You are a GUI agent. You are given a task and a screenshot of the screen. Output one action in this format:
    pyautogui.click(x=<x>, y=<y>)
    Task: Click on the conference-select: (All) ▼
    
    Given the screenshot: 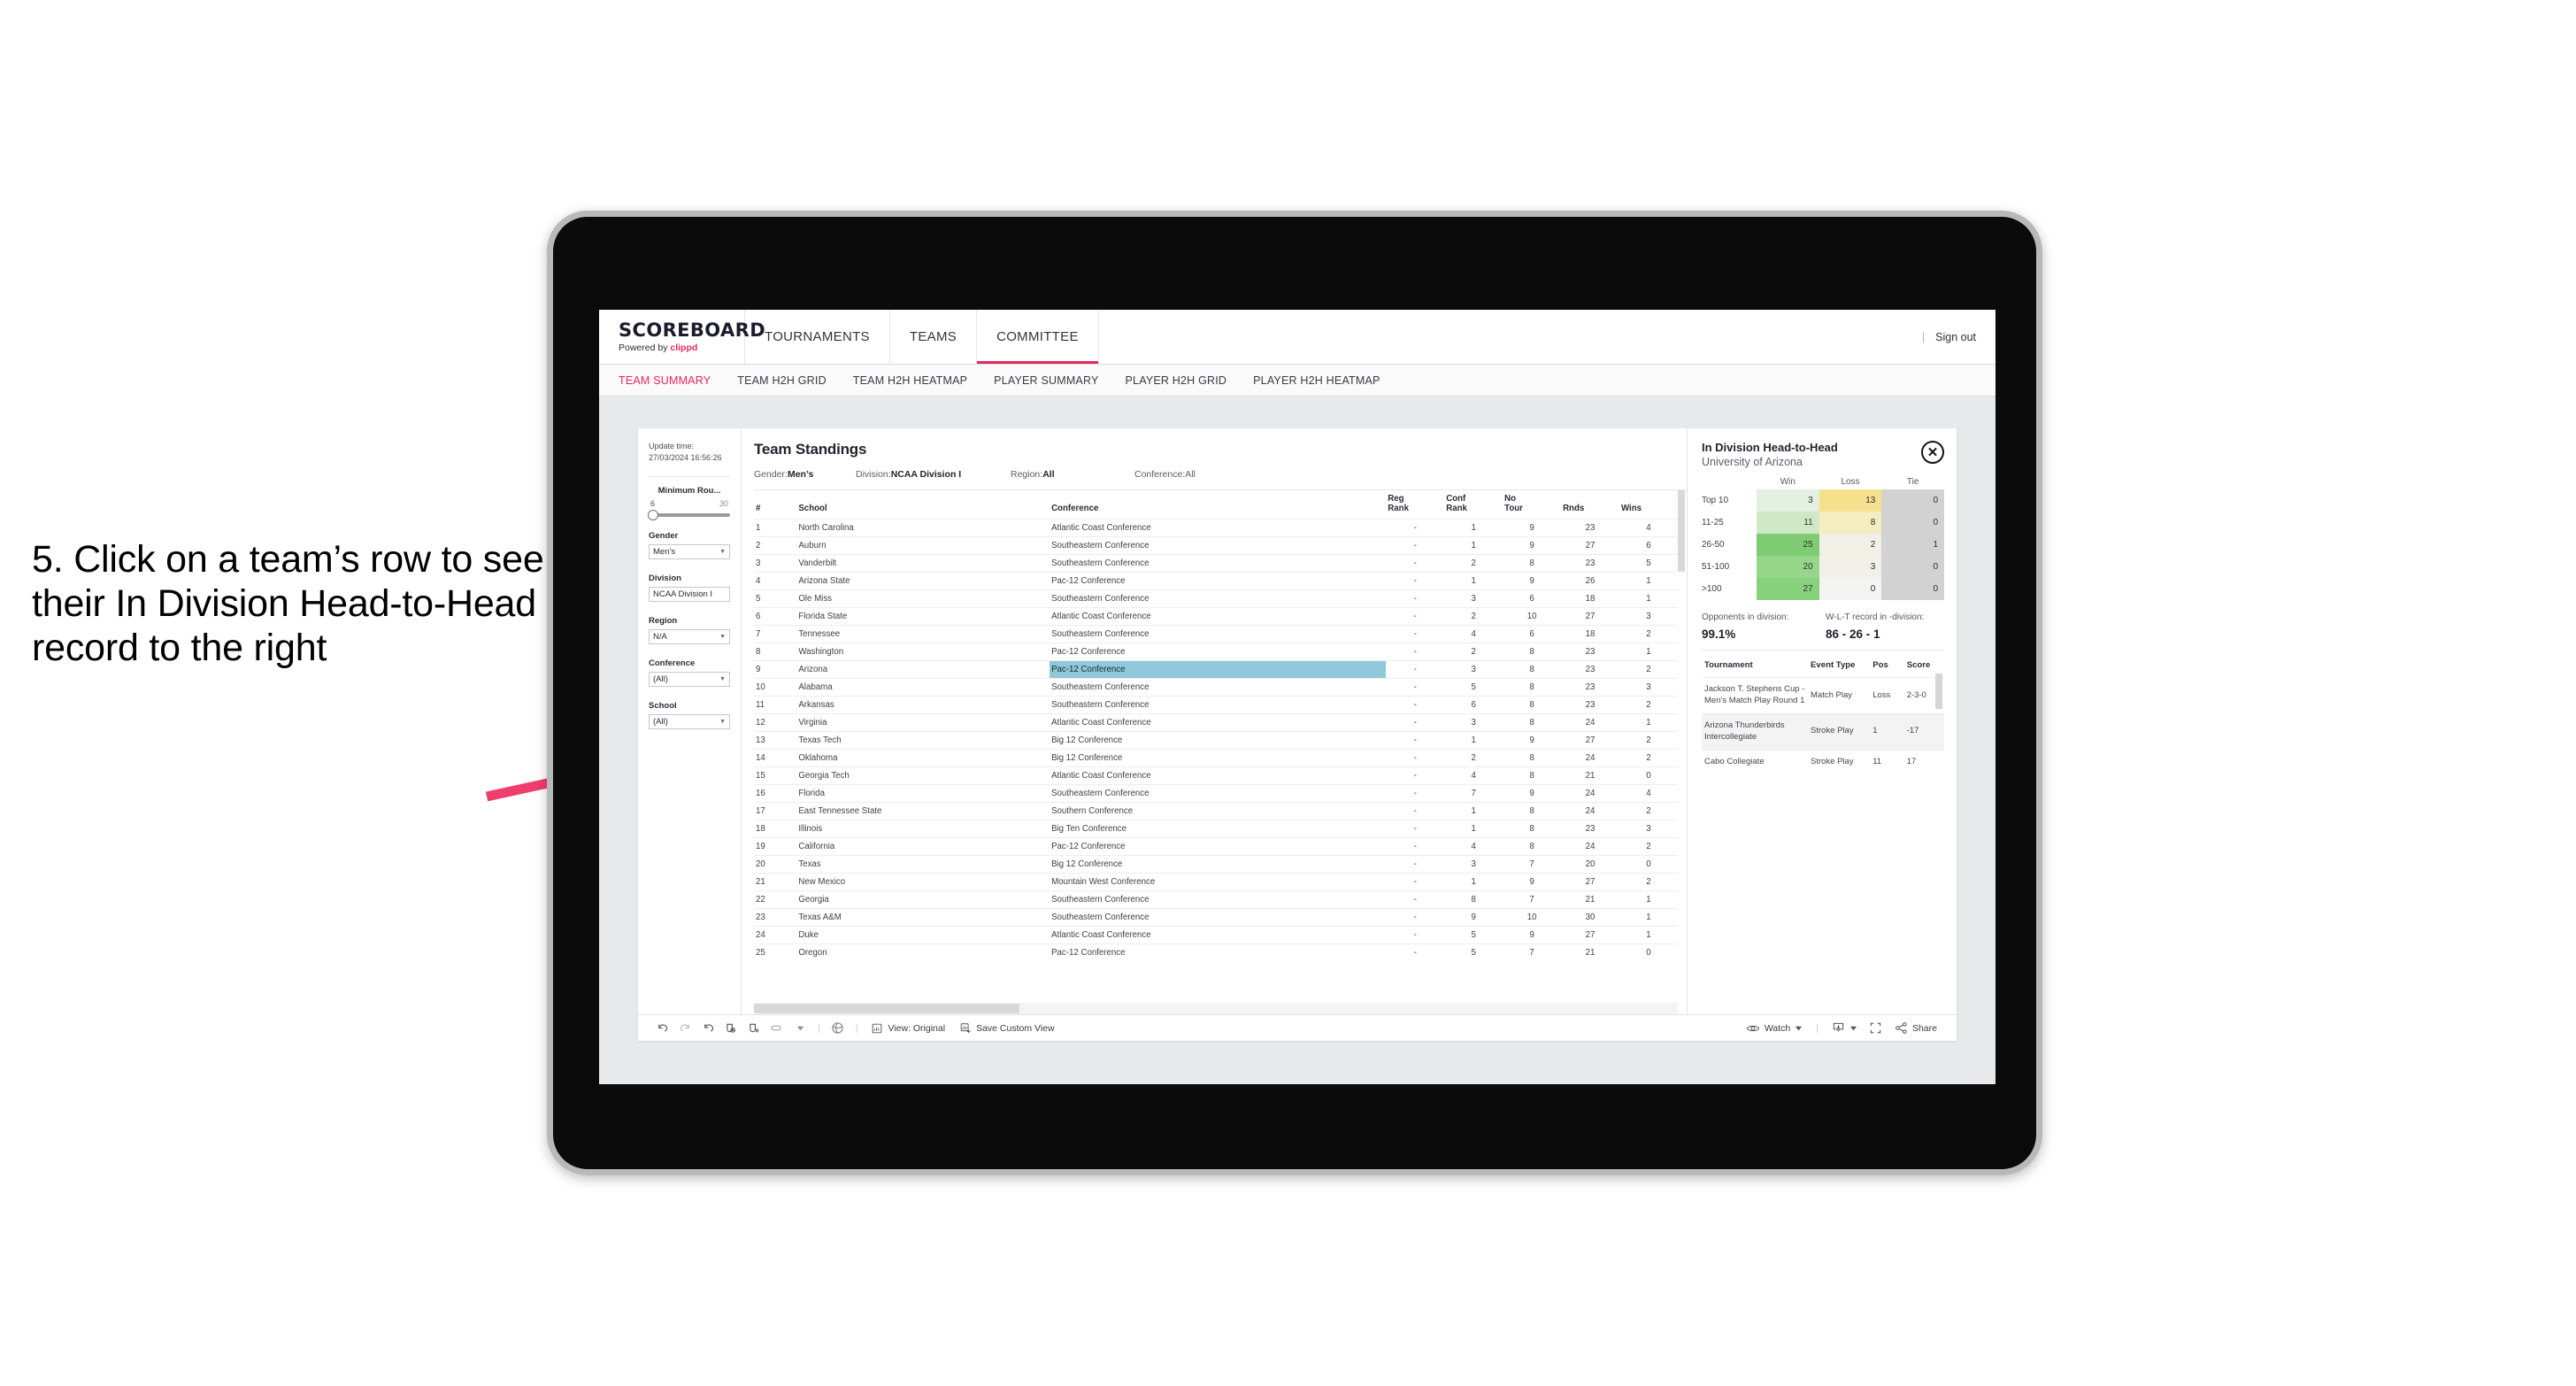 What is the action you would take?
    pyautogui.click(x=689, y=680)
    